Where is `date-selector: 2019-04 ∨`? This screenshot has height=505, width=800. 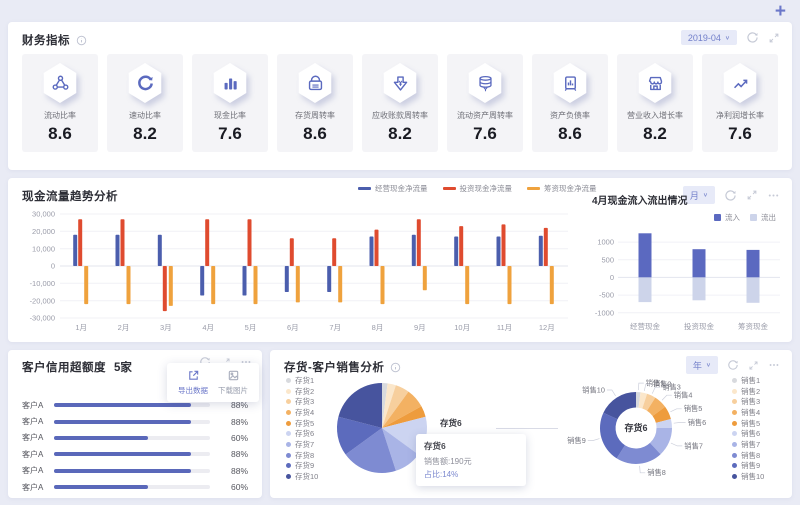
date-selector: 2019-04 ∨ is located at coordinates (708, 37).